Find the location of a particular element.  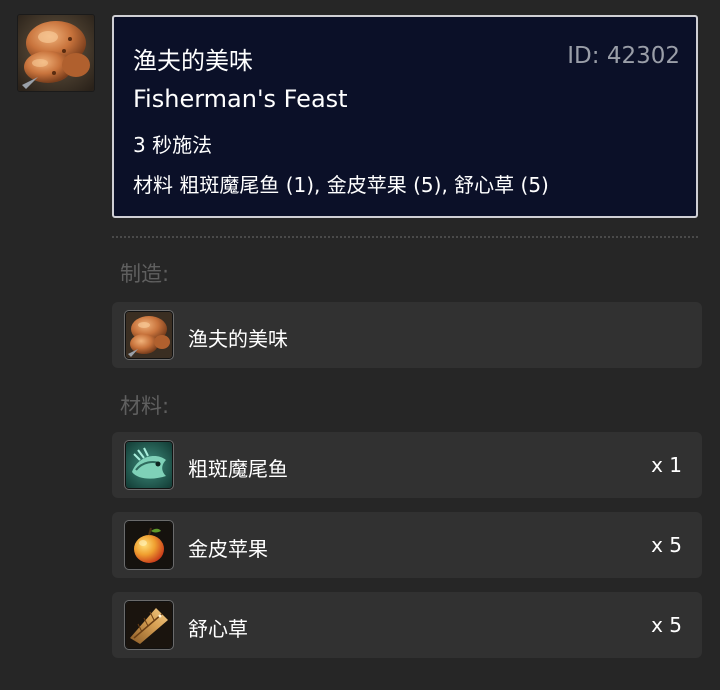

tooltip-title: 渔夫的美味 is located at coordinates (193, 61).